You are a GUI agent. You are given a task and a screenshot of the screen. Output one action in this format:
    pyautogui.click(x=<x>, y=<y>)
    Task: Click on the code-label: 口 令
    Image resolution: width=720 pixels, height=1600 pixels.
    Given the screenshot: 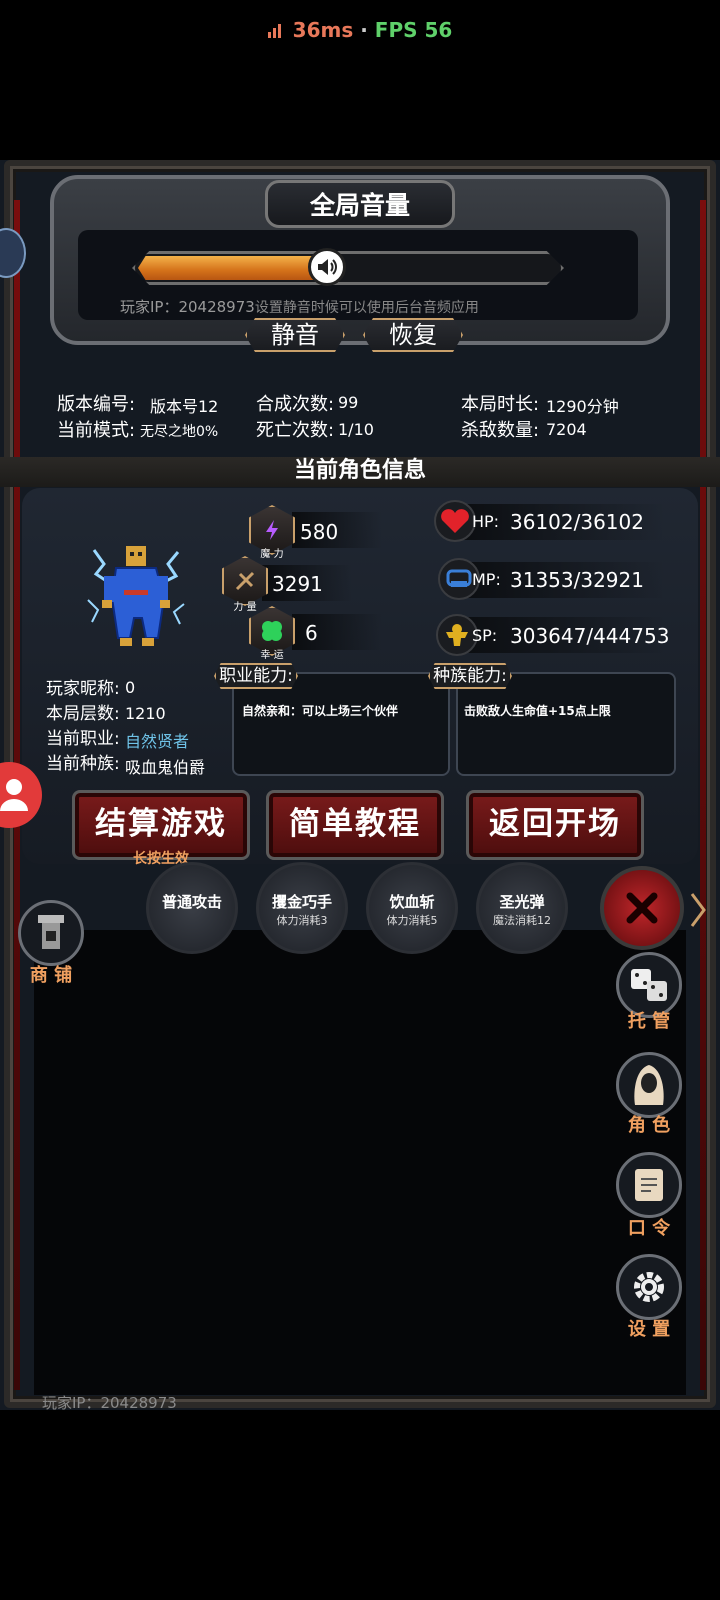 What is the action you would take?
    pyautogui.click(x=649, y=1228)
    